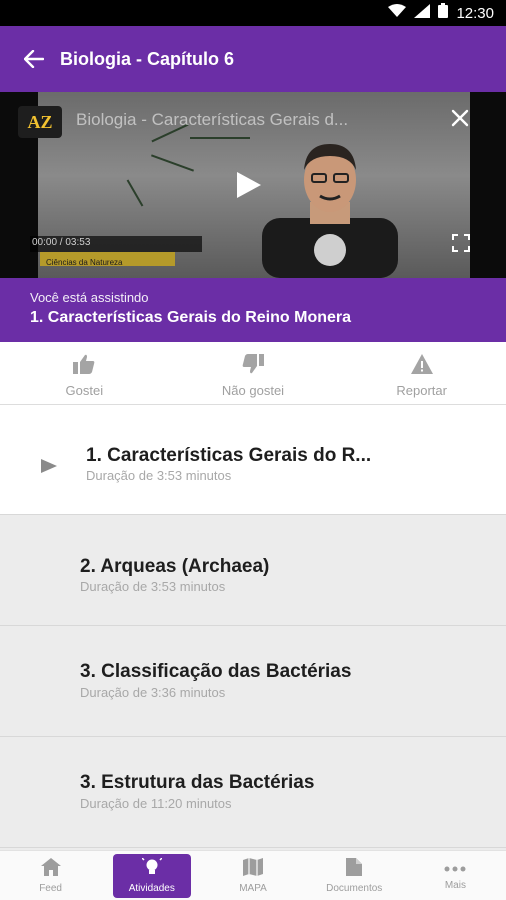  Describe the element at coordinates (216, 671) in the screenshot. I see `lesson-title: 3. Classificação das Bactérias` at that location.